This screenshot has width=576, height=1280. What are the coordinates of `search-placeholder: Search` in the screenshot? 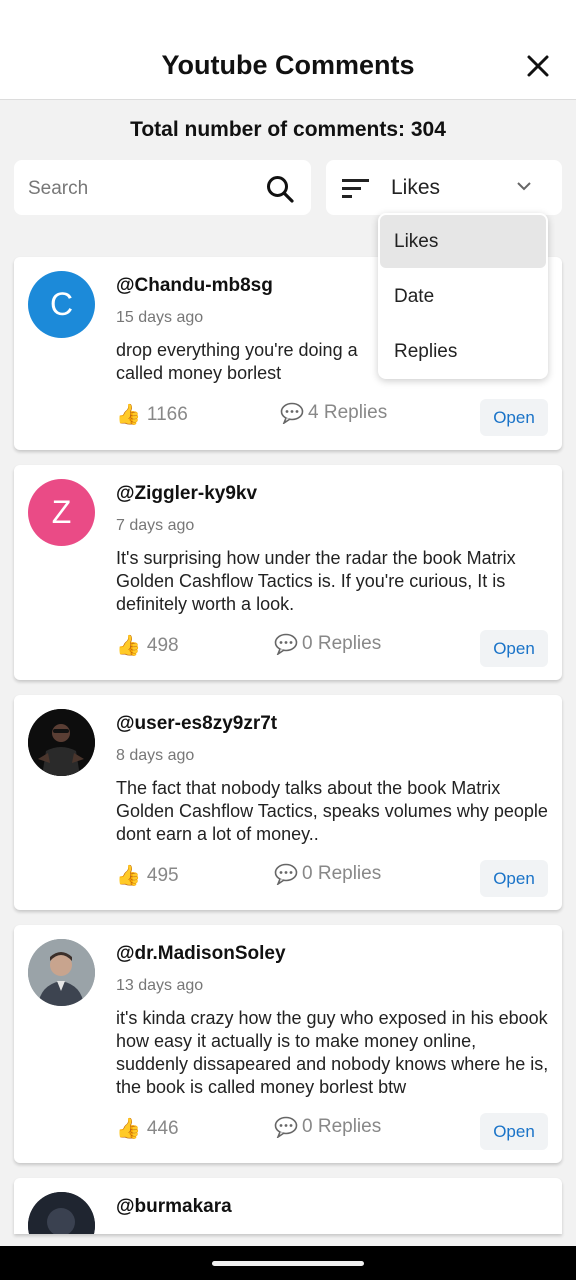 It's located at (58, 188).